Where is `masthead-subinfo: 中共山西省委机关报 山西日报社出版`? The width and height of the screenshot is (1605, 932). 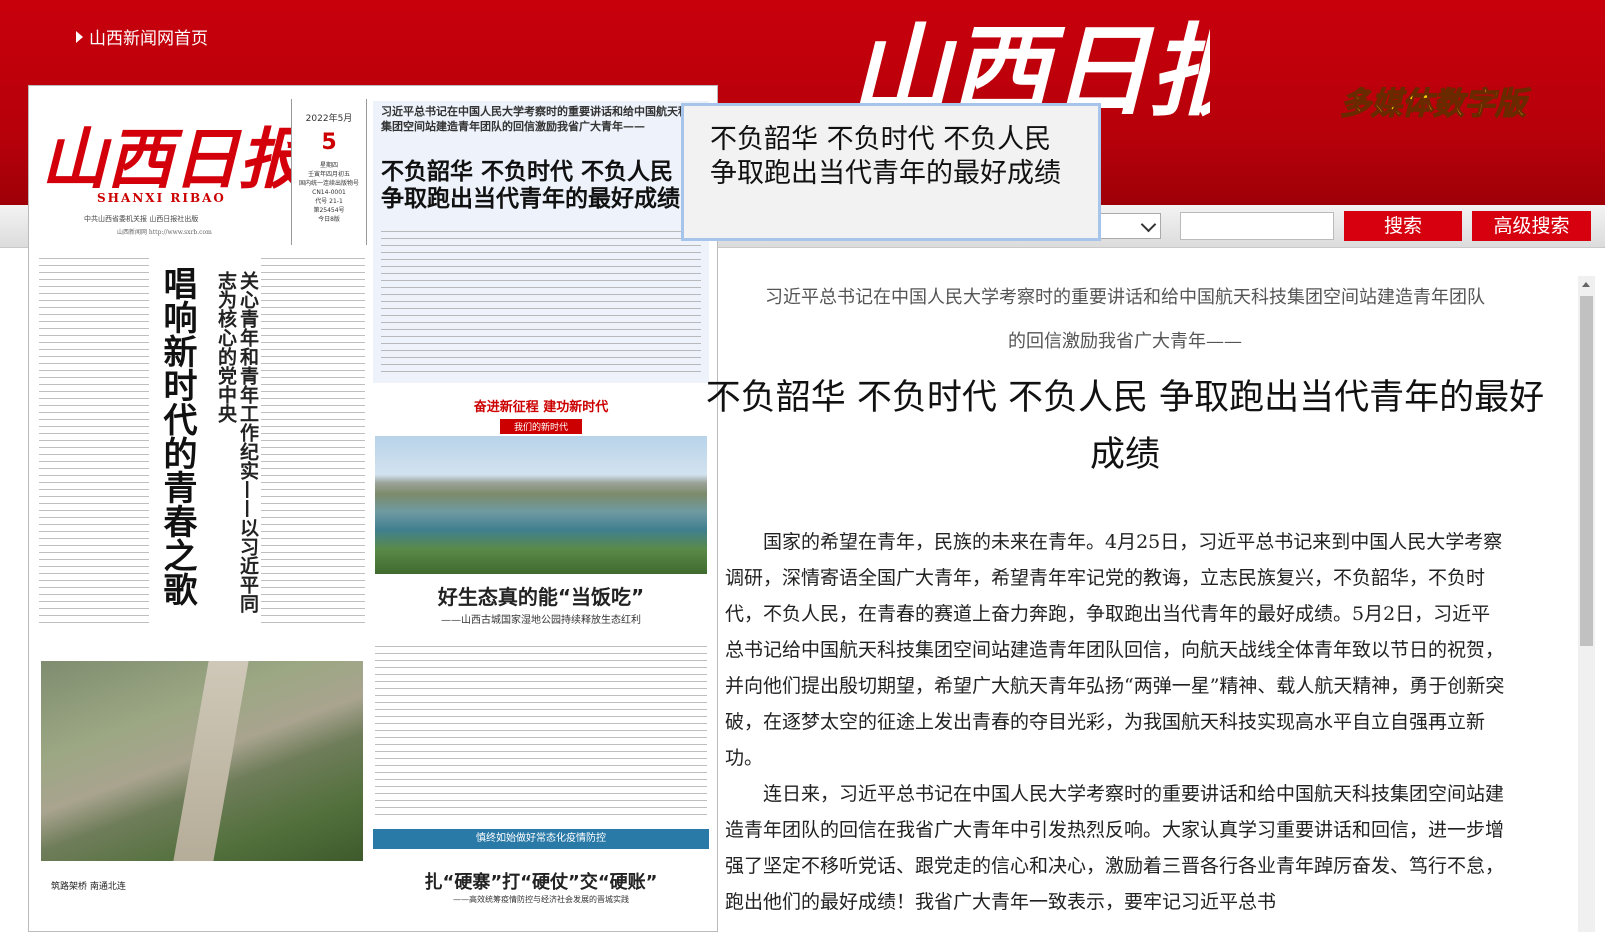 masthead-subinfo: 中共山西省委机关报 山西日报社出版 is located at coordinates (141, 219).